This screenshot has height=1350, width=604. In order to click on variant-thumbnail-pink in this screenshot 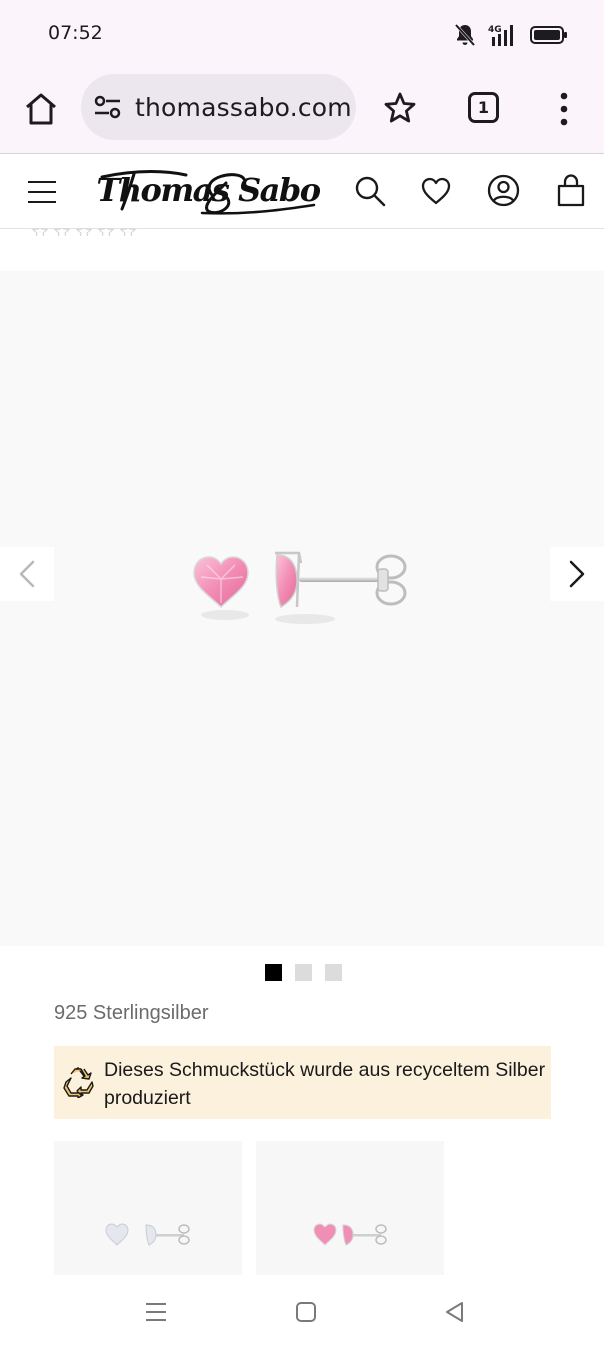, I will do `click(350, 1208)`.